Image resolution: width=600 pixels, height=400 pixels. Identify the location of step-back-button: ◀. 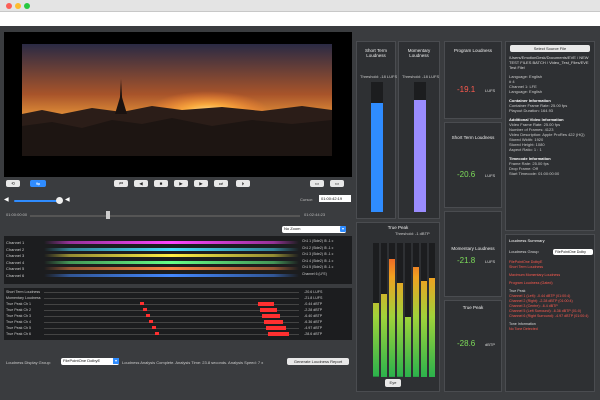
(141, 183).